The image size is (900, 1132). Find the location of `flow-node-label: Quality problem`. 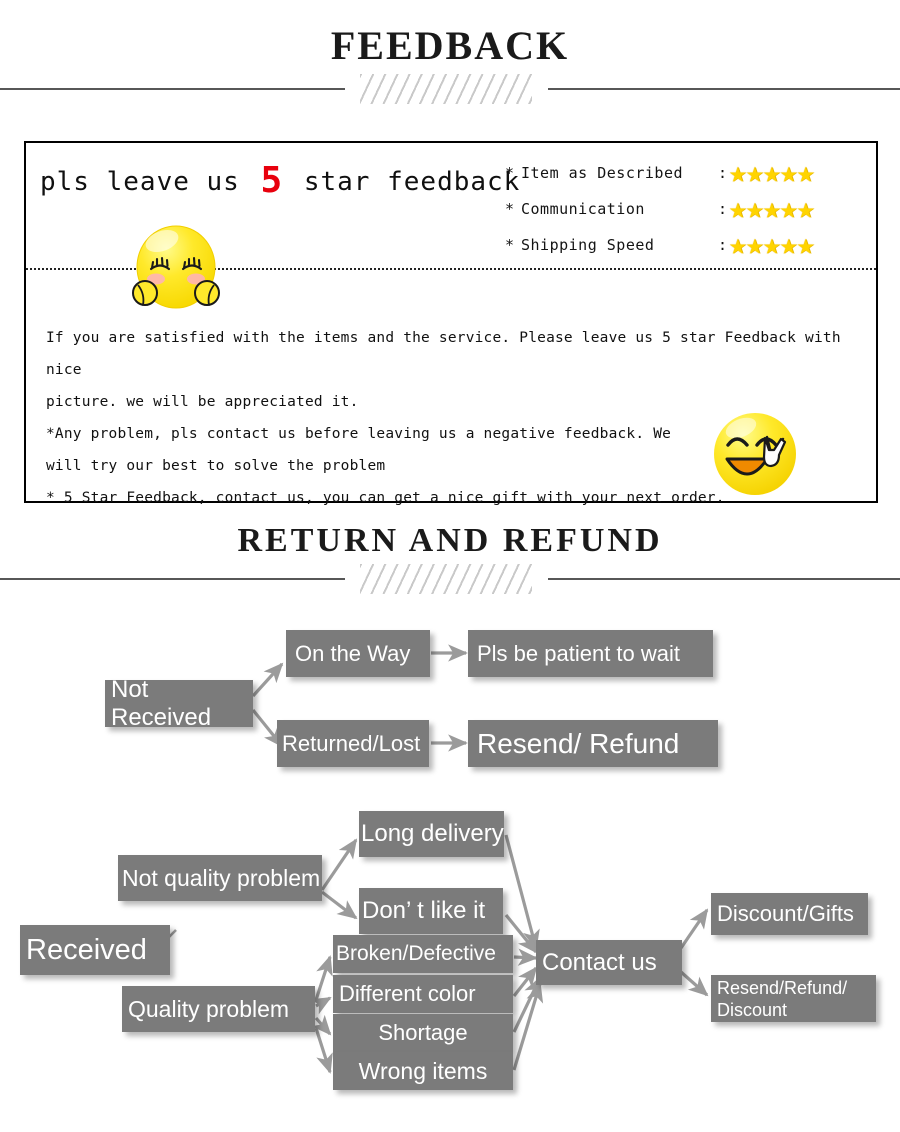

flow-node-label: Quality problem is located at coordinates (209, 1008).